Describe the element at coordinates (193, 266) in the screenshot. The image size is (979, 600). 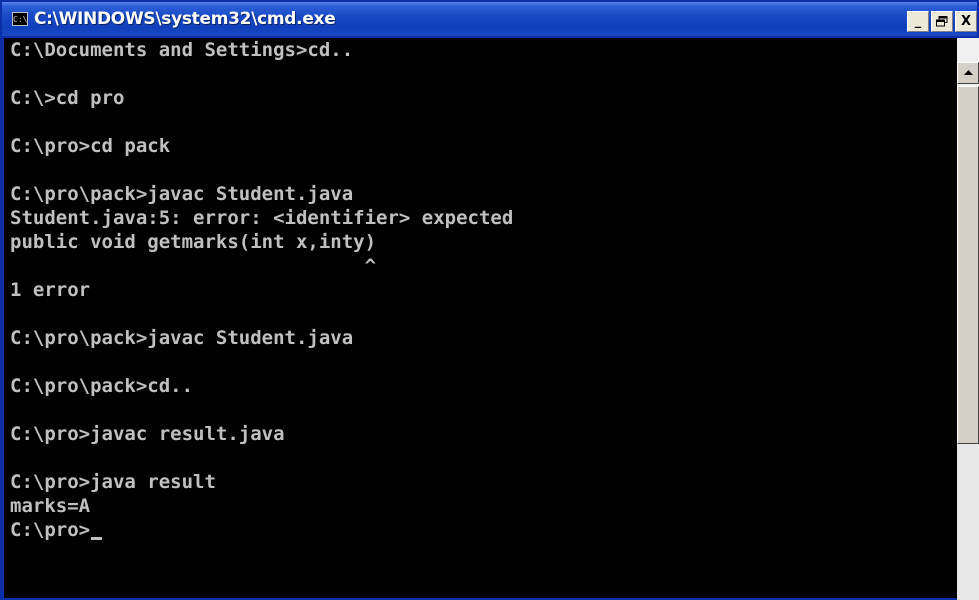
I see `console-line: ^` at that location.